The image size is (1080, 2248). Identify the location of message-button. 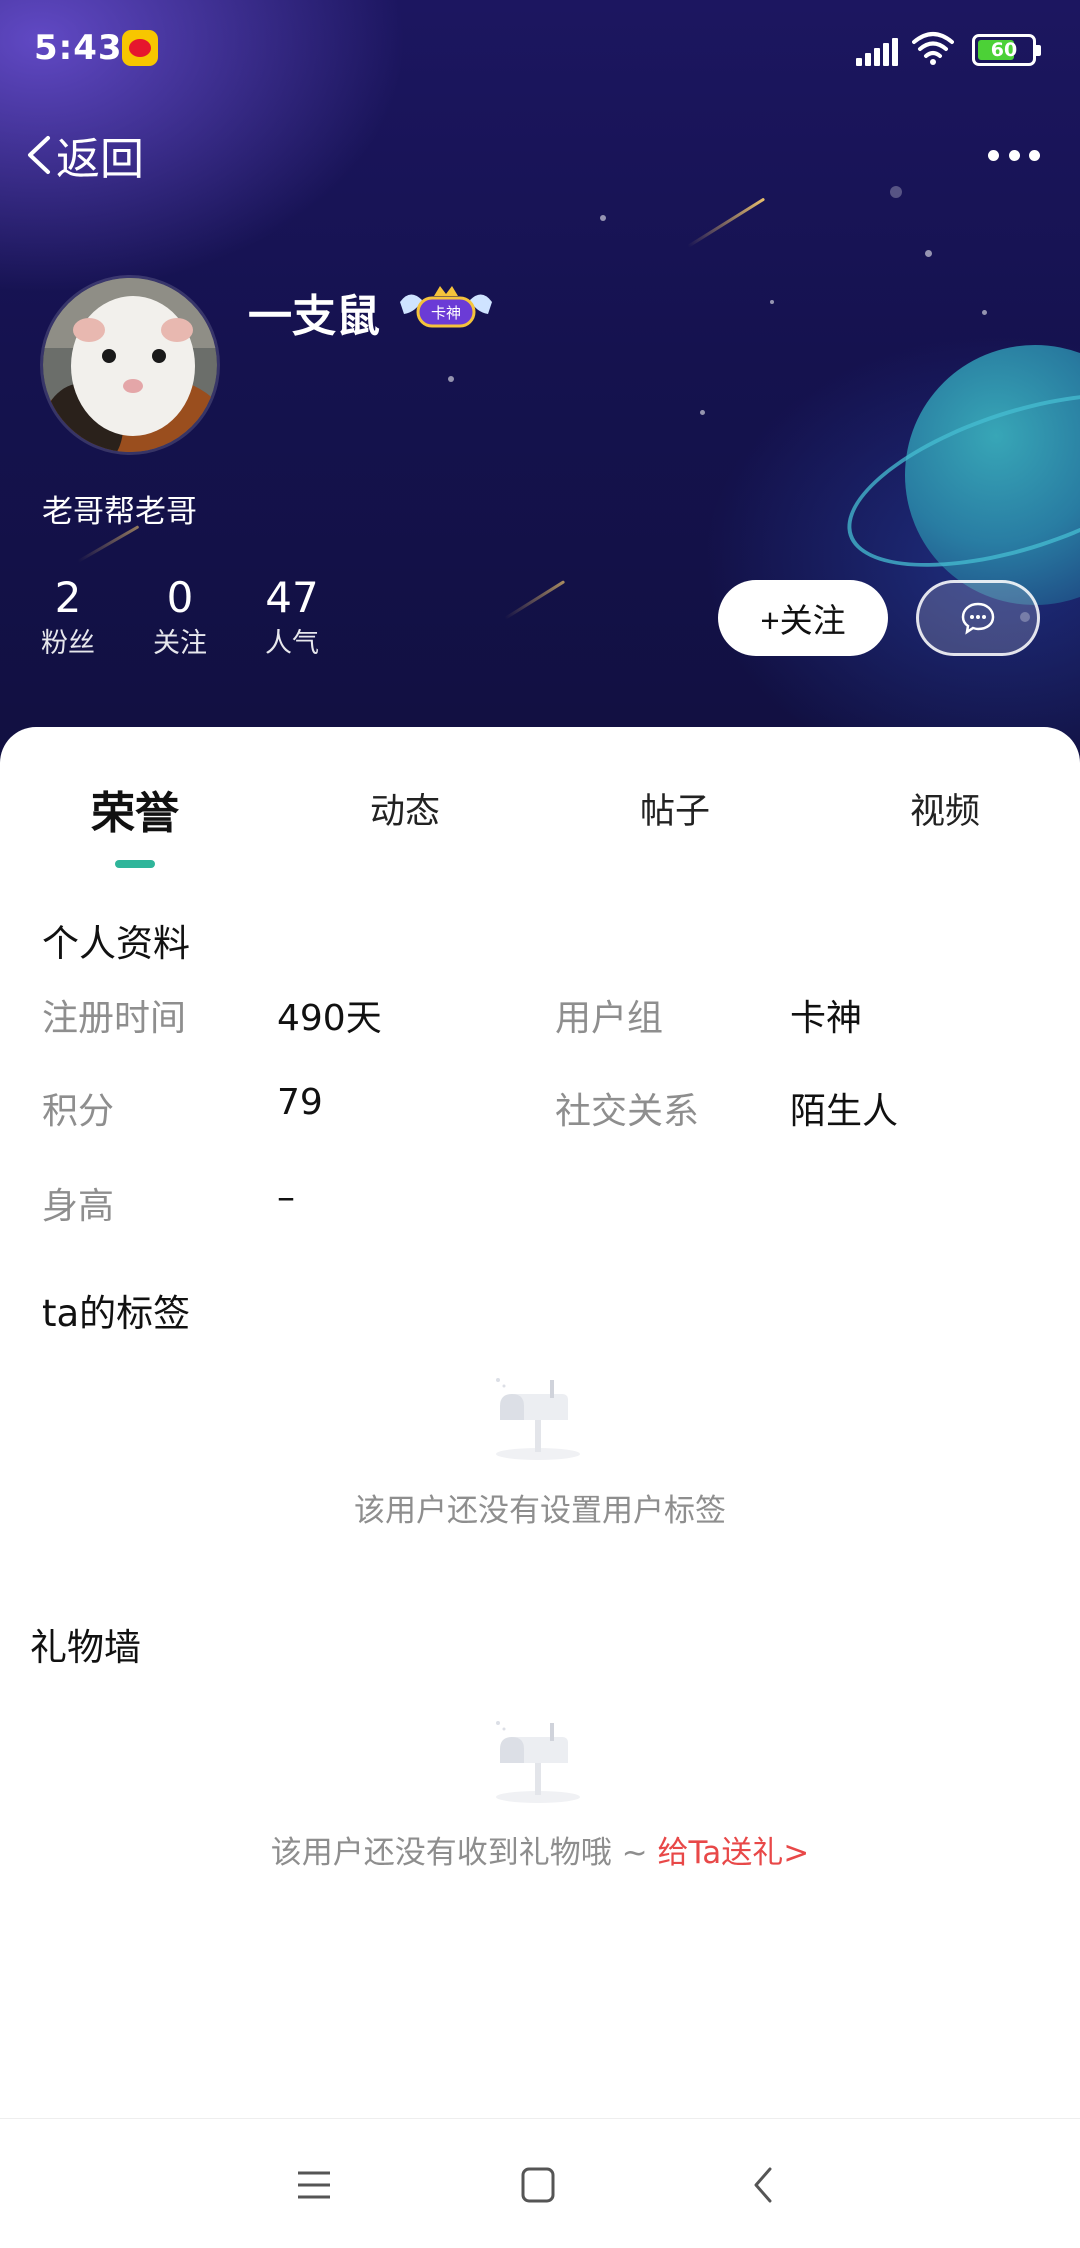
(978, 618).